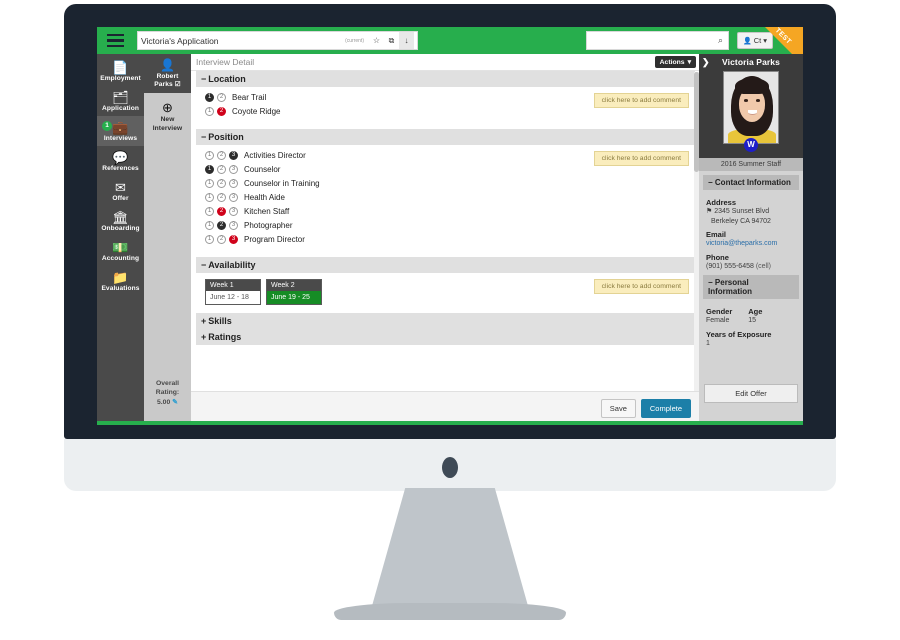 Image resolution: width=900 pixels, height=640 pixels. Describe the element at coordinates (445, 337) in the screenshot. I see `section-header-ratings: + Ratings` at that location.